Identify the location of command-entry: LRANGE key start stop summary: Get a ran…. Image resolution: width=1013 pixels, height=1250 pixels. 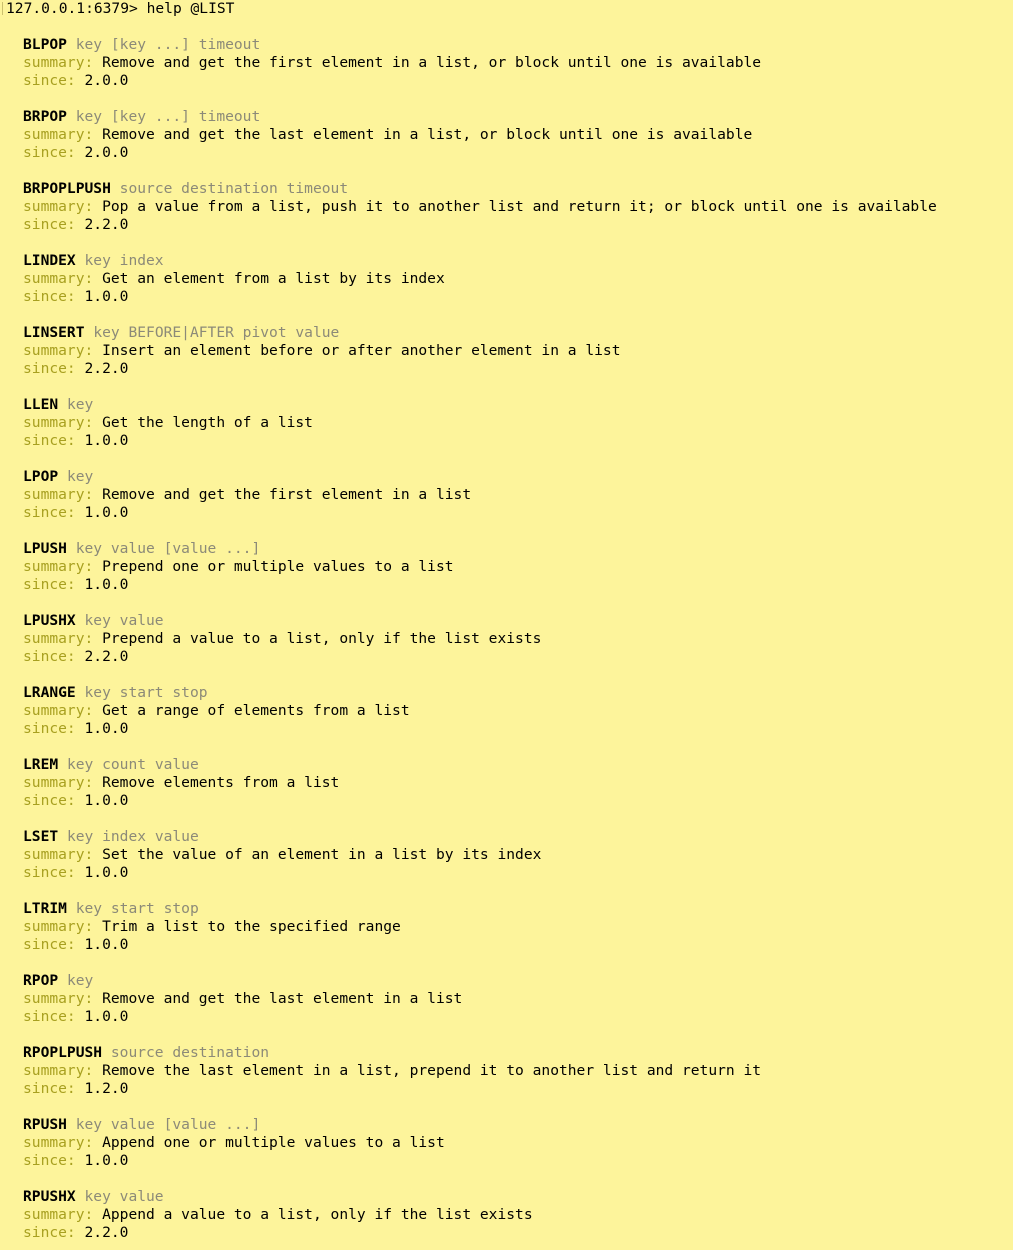
(507, 711).